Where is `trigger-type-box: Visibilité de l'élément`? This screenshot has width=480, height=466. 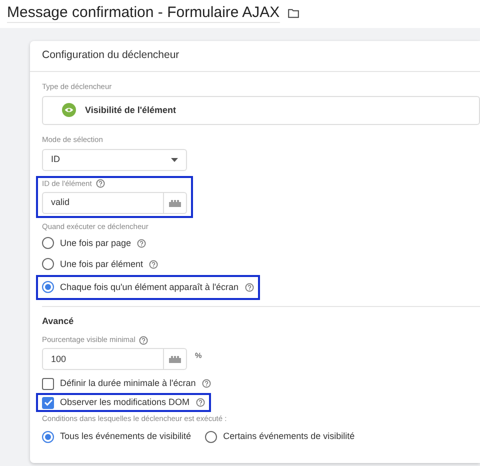
trigger-type-box: Visibilité de l'élément is located at coordinates (261, 110).